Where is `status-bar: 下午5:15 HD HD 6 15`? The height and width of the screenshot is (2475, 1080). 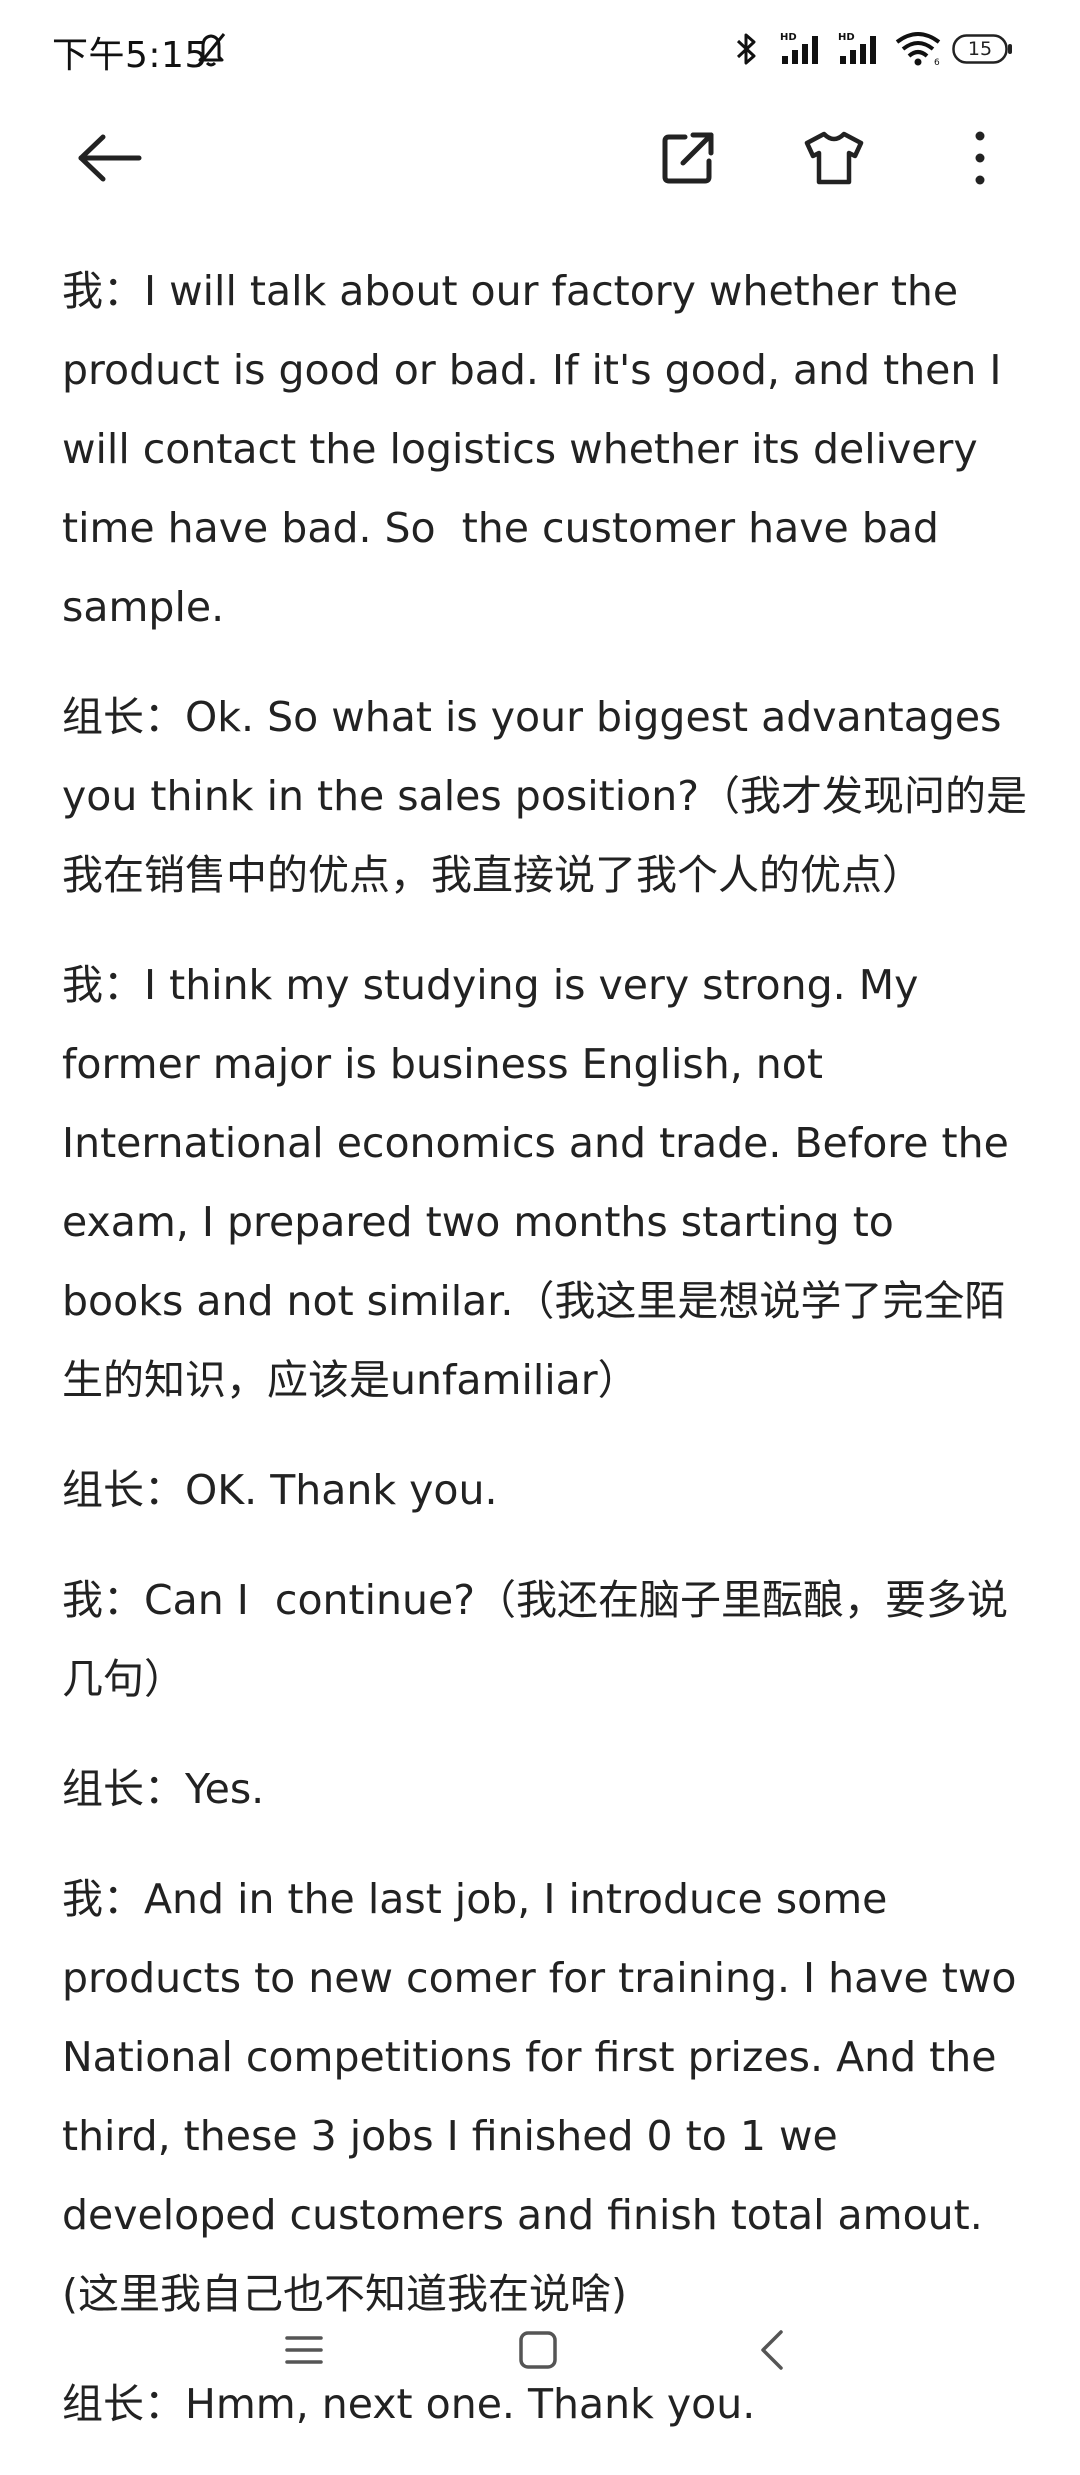
status-bar: 下午5:15 HD HD 6 15 is located at coordinates (540, 50).